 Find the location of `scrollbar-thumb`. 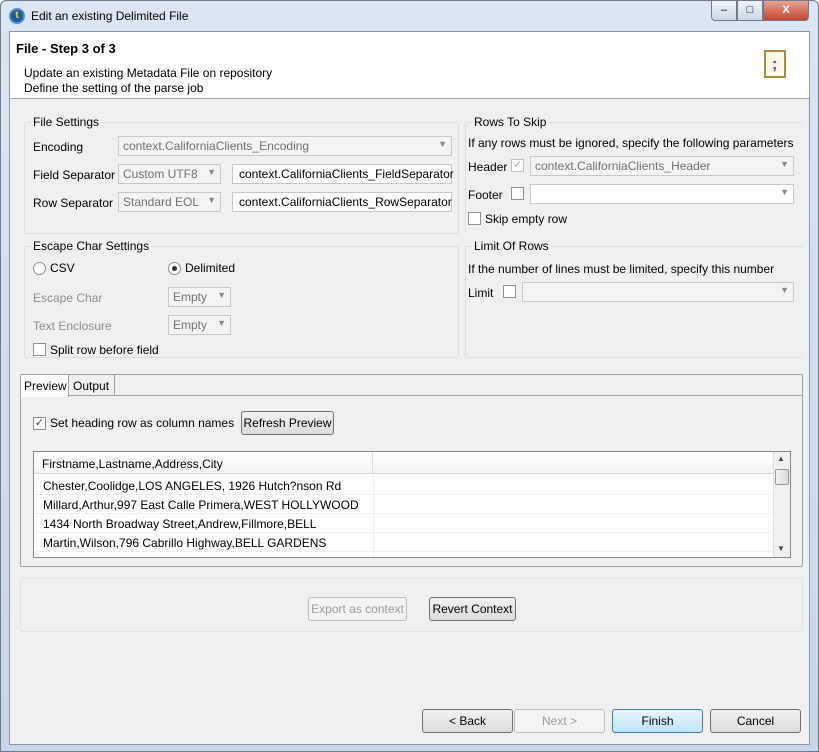

scrollbar-thumb is located at coordinates (782, 477).